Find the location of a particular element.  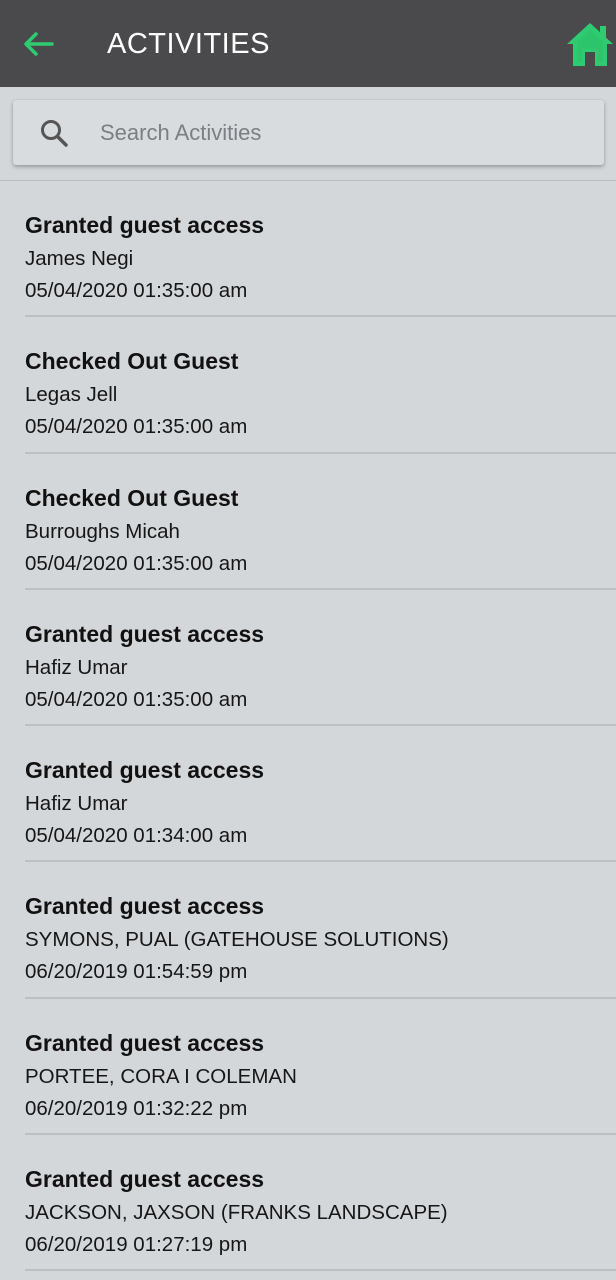

activity-person: PORTEE, CORA I COLEMAN is located at coordinates (161, 1076).